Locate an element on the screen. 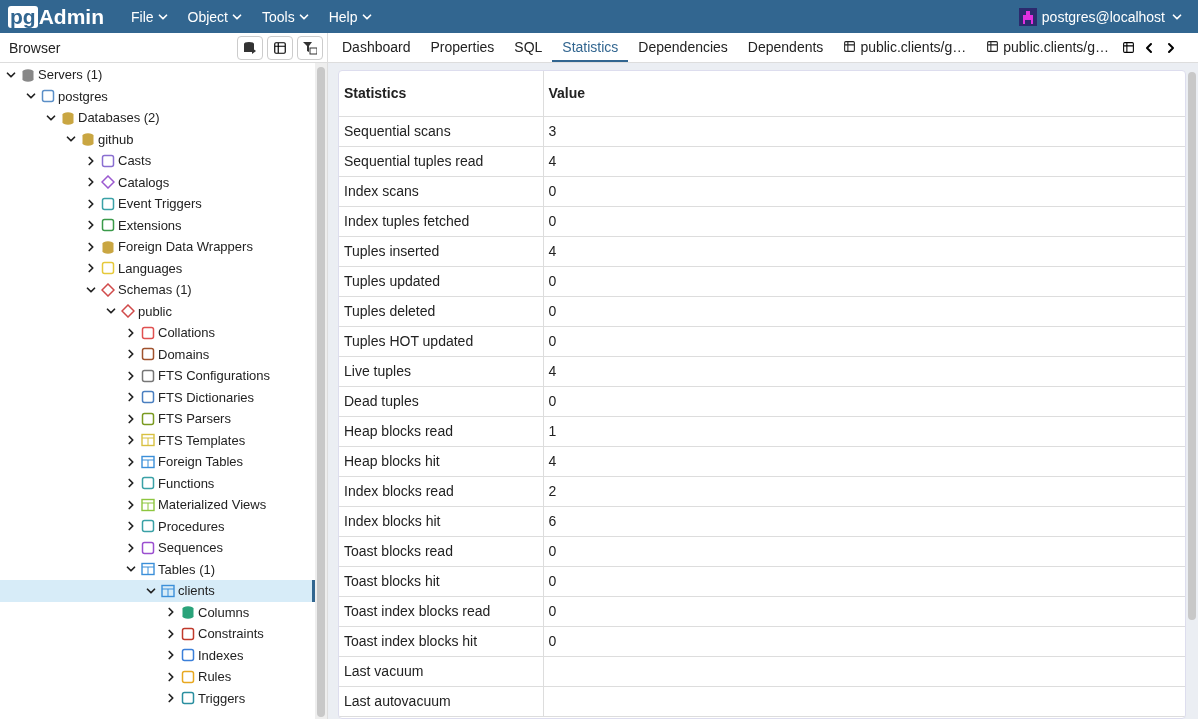 The image size is (1198, 719). table-cell: Toast blocks hit is located at coordinates (441, 581).